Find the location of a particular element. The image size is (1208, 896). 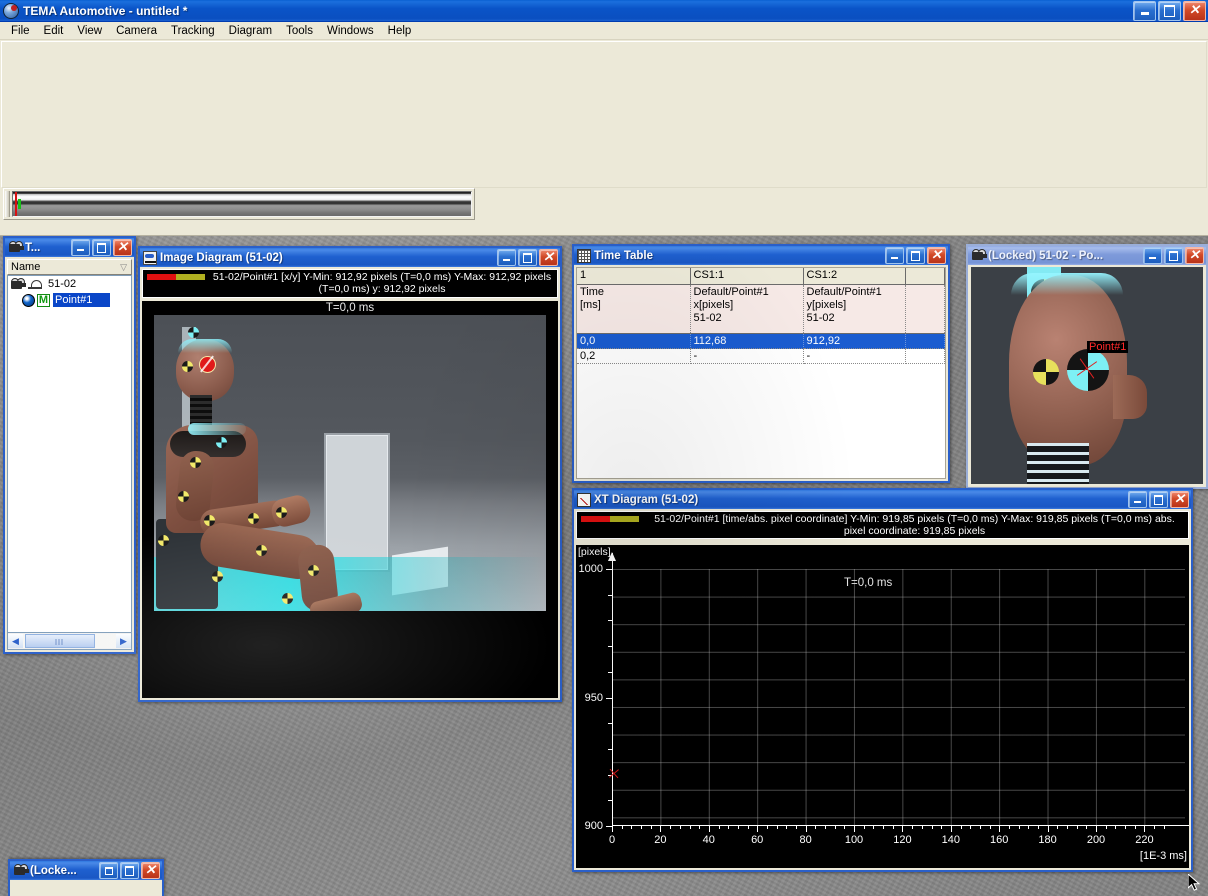

timeline-toolbar is located at coordinates (239, 204).